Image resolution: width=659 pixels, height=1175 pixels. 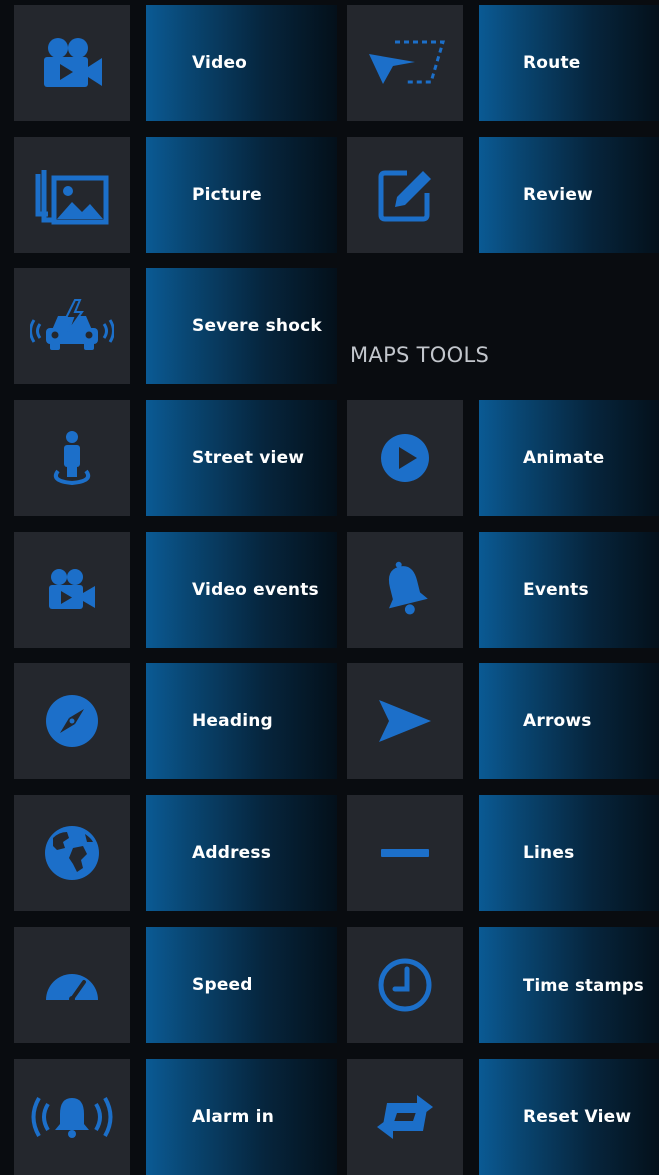 I want to click on tool-speed: Speed, so click(x=175, y=985).